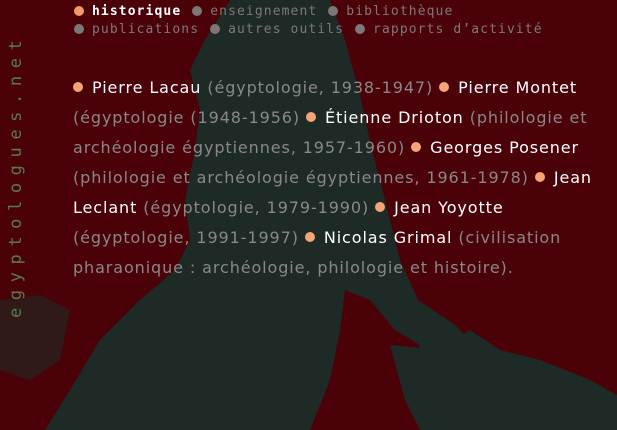 This screenshot has height=430, width=617. I want to click on nav-row-1: historique enseignement bibliothèque, so click(308, 12).